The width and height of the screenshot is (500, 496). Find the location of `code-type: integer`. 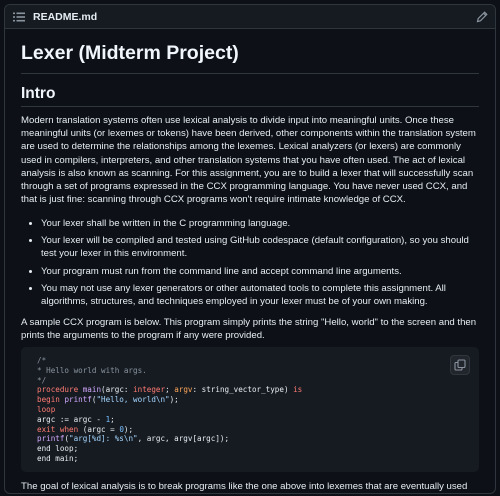

code-type: integer is located at coordinates (149, 390).